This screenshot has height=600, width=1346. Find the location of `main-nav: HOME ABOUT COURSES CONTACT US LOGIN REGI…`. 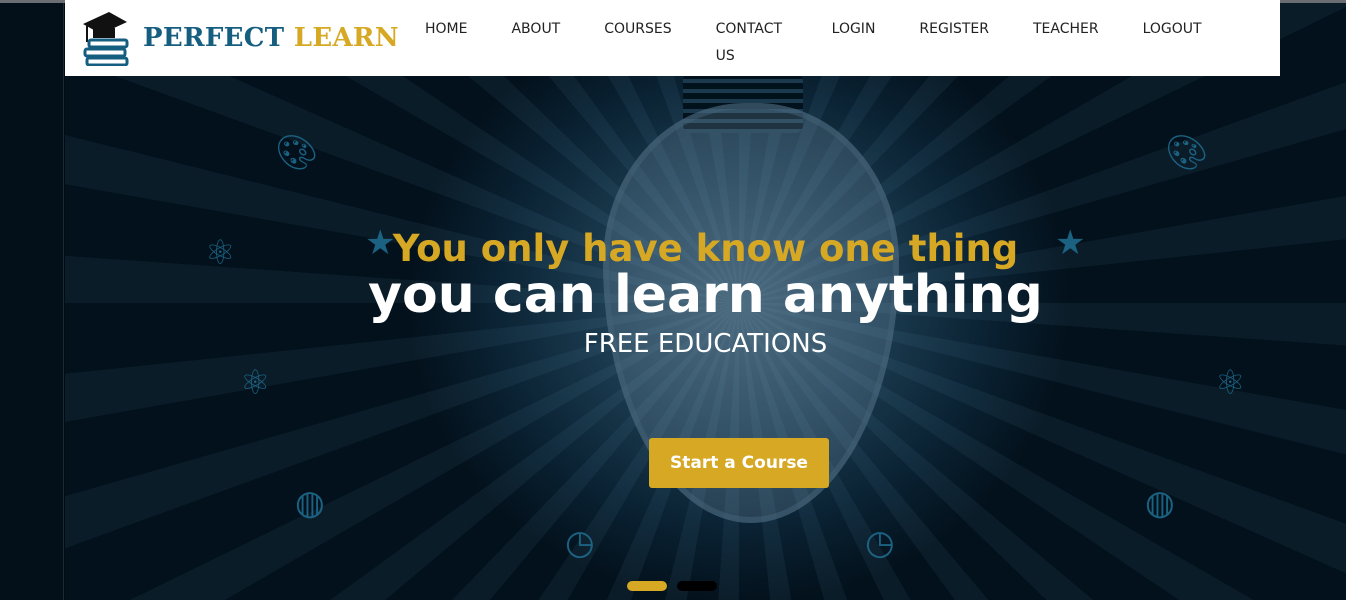

main-nav: HOME ABOUT COURSES CONTACT US LOGIN REGI… is located at coordinates (835, 43).